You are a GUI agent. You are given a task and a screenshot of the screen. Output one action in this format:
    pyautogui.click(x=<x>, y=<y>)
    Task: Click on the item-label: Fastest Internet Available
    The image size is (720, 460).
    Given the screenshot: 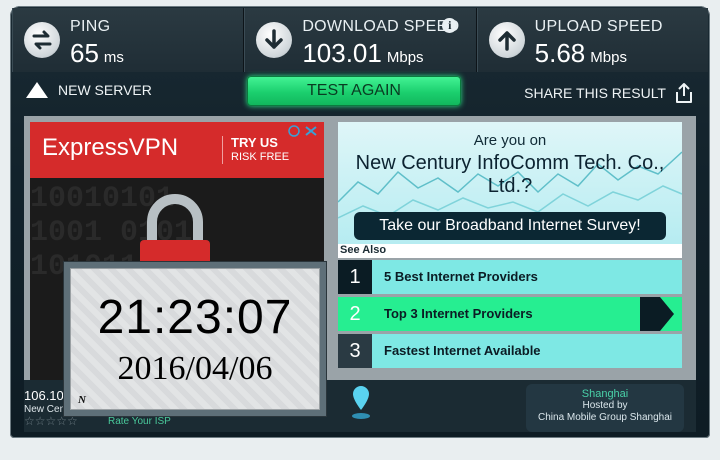 What is the action you would take?
    pyautogui.click(x=462, y=350)
    